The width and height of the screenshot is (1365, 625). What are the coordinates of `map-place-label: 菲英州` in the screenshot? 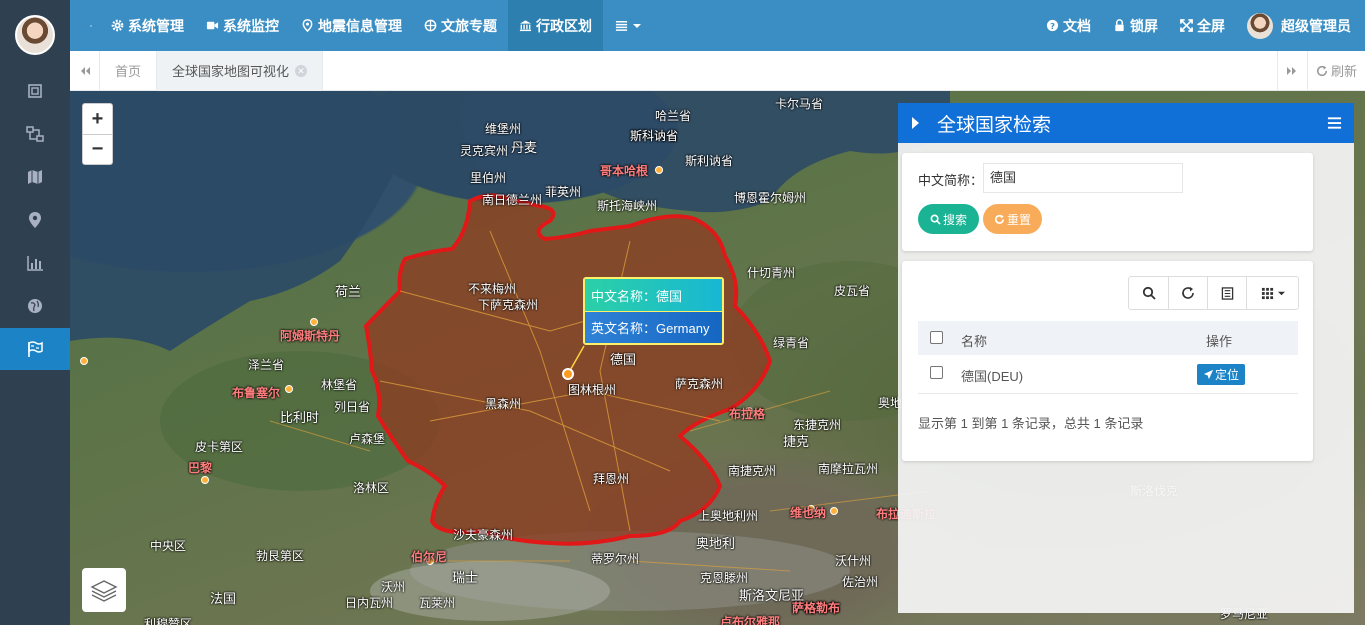 It's located at (563, 192).